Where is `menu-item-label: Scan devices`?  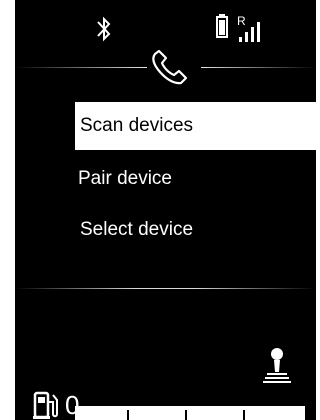
menu-item-label: Scan devices is located at coordinates (137, 125).